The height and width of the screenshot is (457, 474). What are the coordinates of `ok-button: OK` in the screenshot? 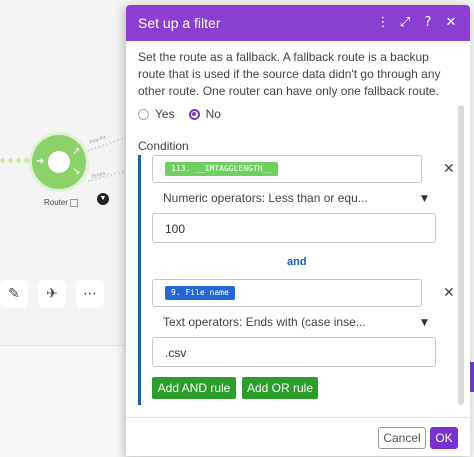 It's located at (444, 438).